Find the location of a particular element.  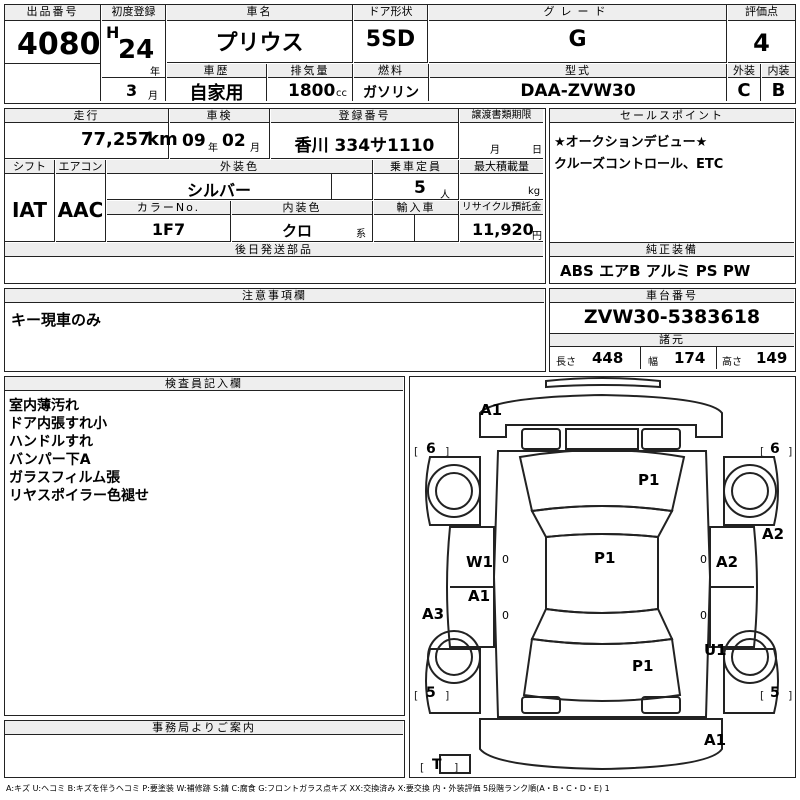

office-info-label: 事務局よりご案内 is located at coordinates (204, 728).